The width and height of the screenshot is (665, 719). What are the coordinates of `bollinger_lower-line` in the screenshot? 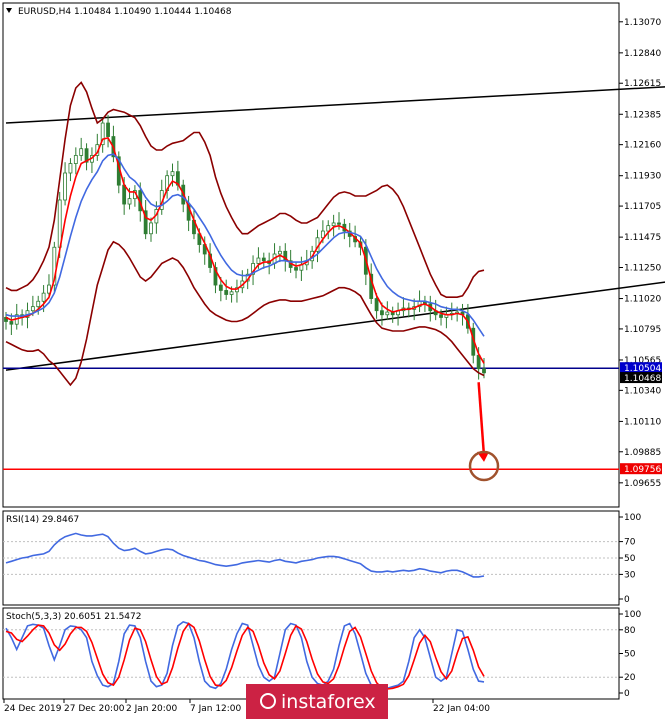 It's located at (245, 313).